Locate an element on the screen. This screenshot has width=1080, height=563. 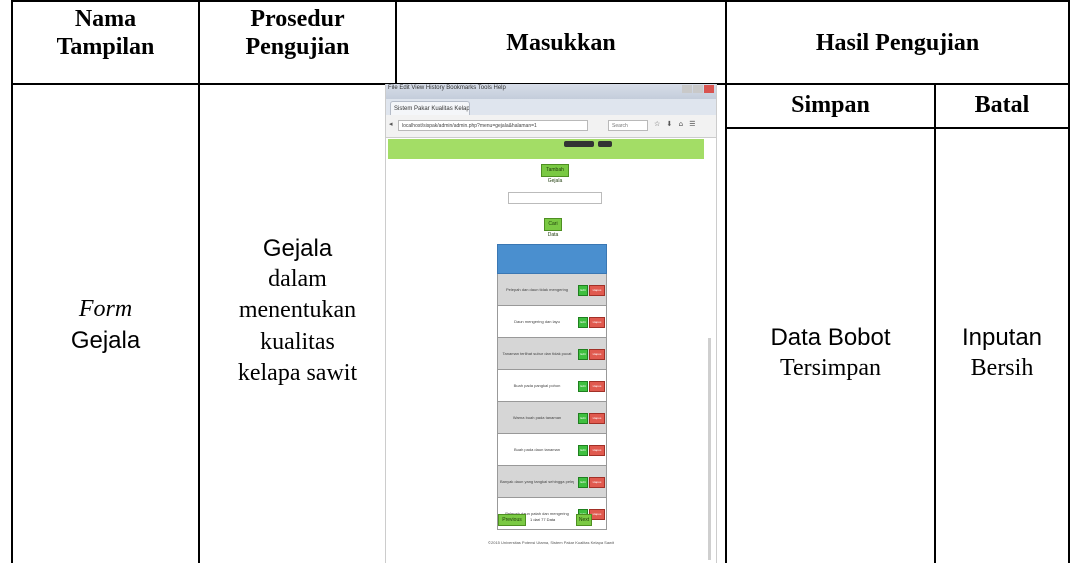
toolbar-icons: ☆ ⬇ ⌂ ☰ is located at coordinates (676, 124).